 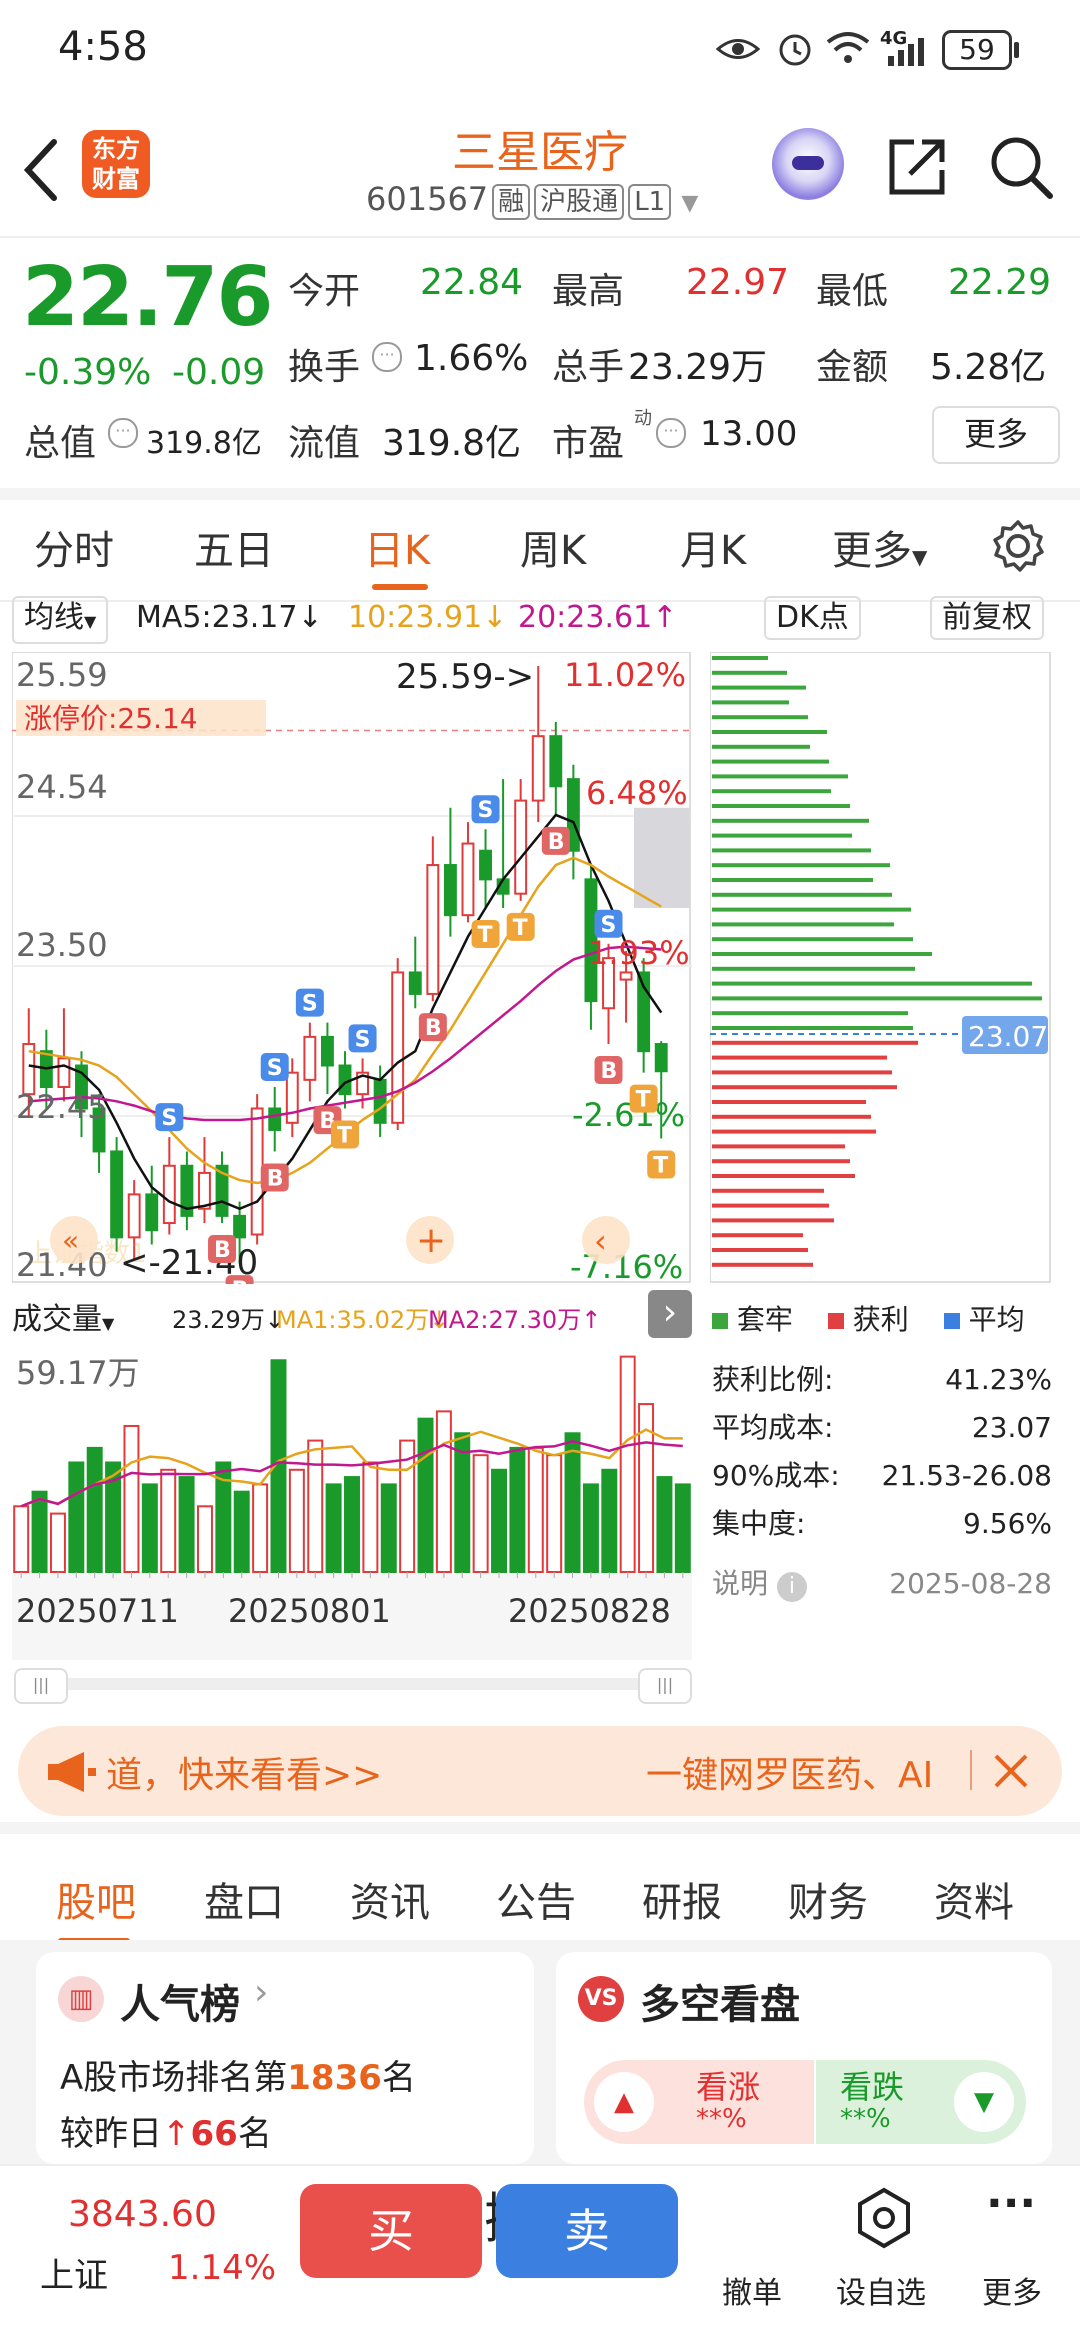 I want to click on banner-left-text: 道，快来看看>>, so click(x=244, y=1775).